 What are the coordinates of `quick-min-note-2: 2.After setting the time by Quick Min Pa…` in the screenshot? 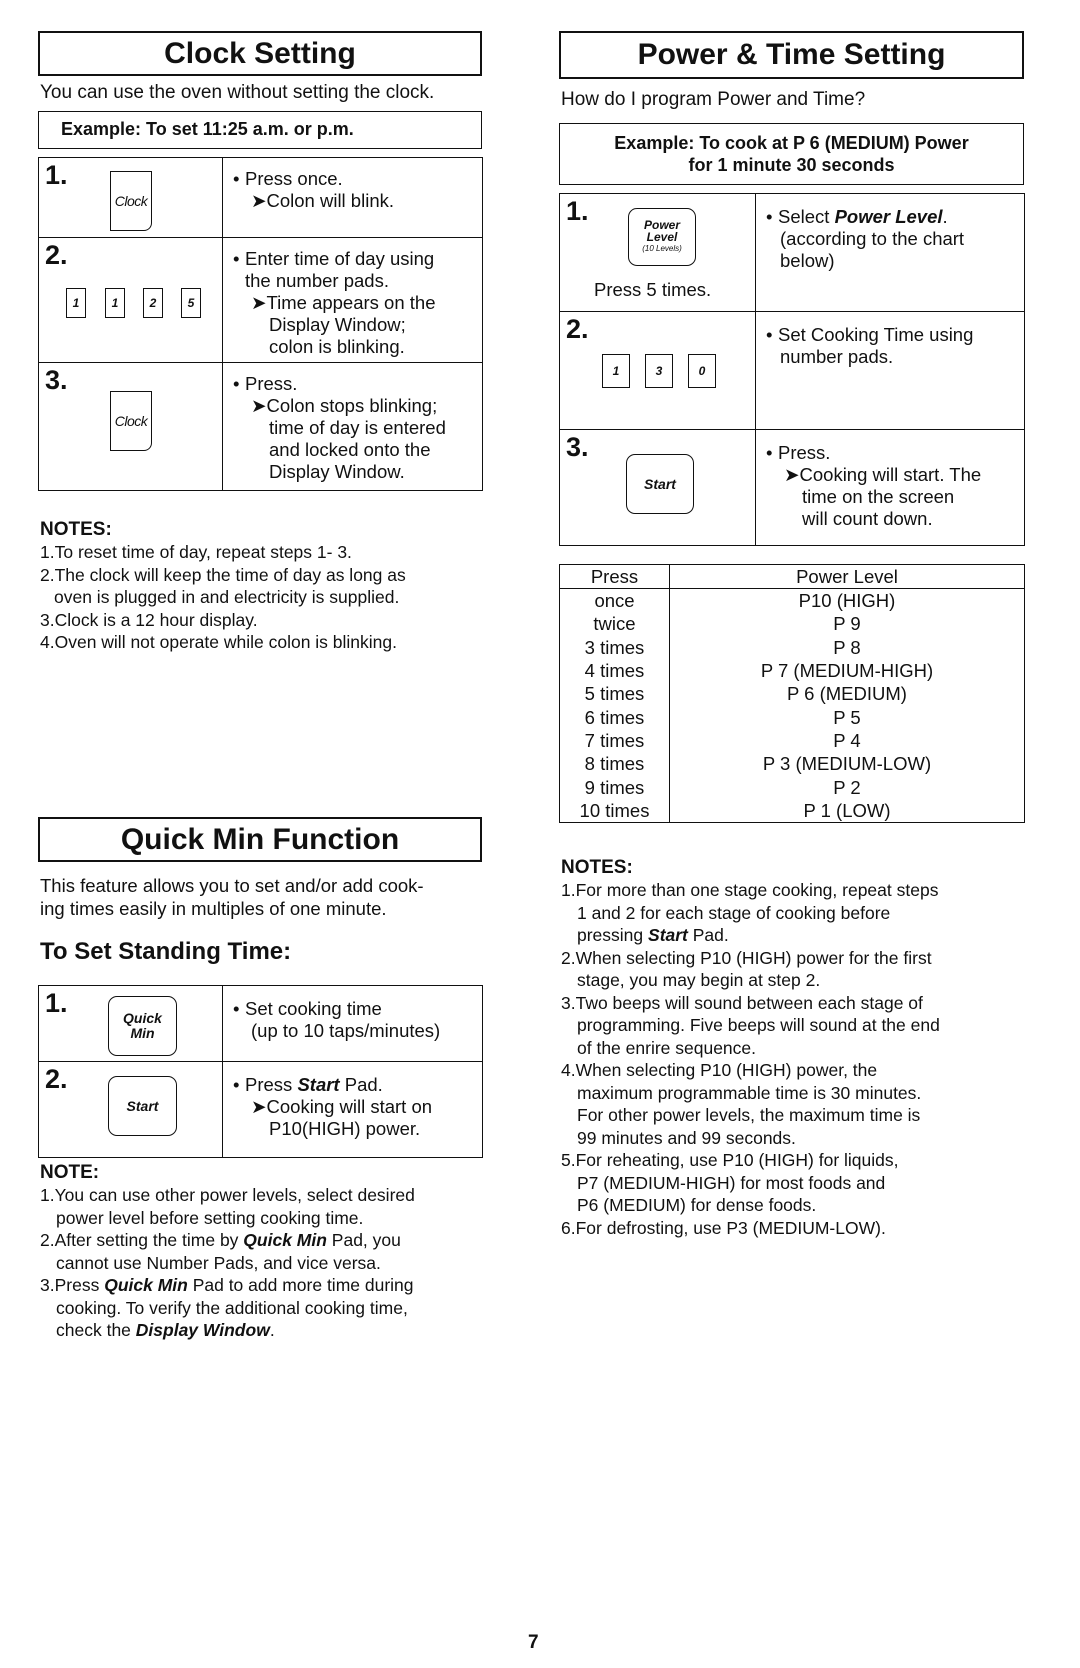 It's located at (220, 1240).